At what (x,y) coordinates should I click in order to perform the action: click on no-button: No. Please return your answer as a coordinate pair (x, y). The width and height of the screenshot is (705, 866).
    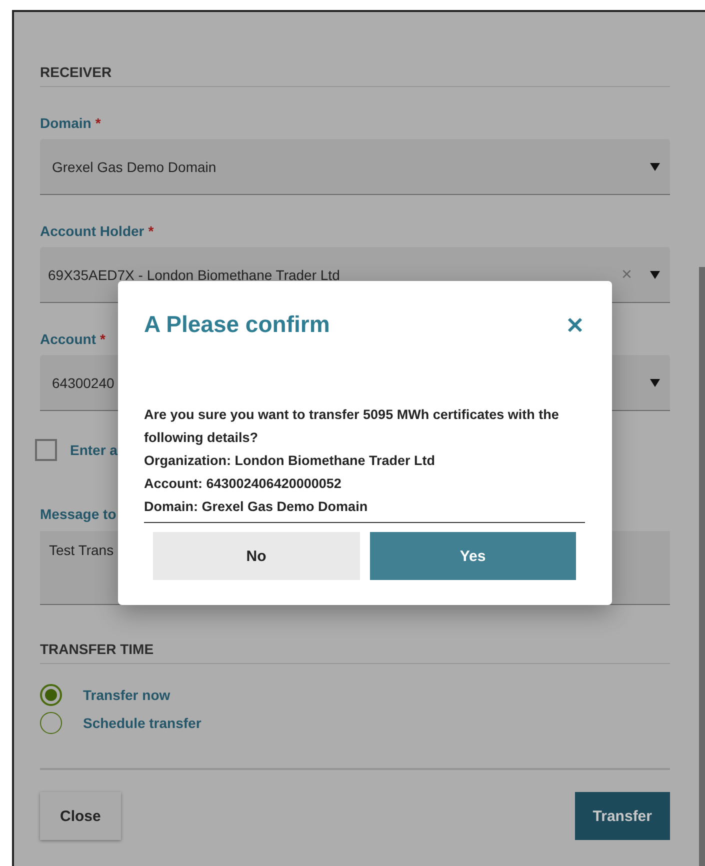
    Looking at the image, I should click on (256, 556).